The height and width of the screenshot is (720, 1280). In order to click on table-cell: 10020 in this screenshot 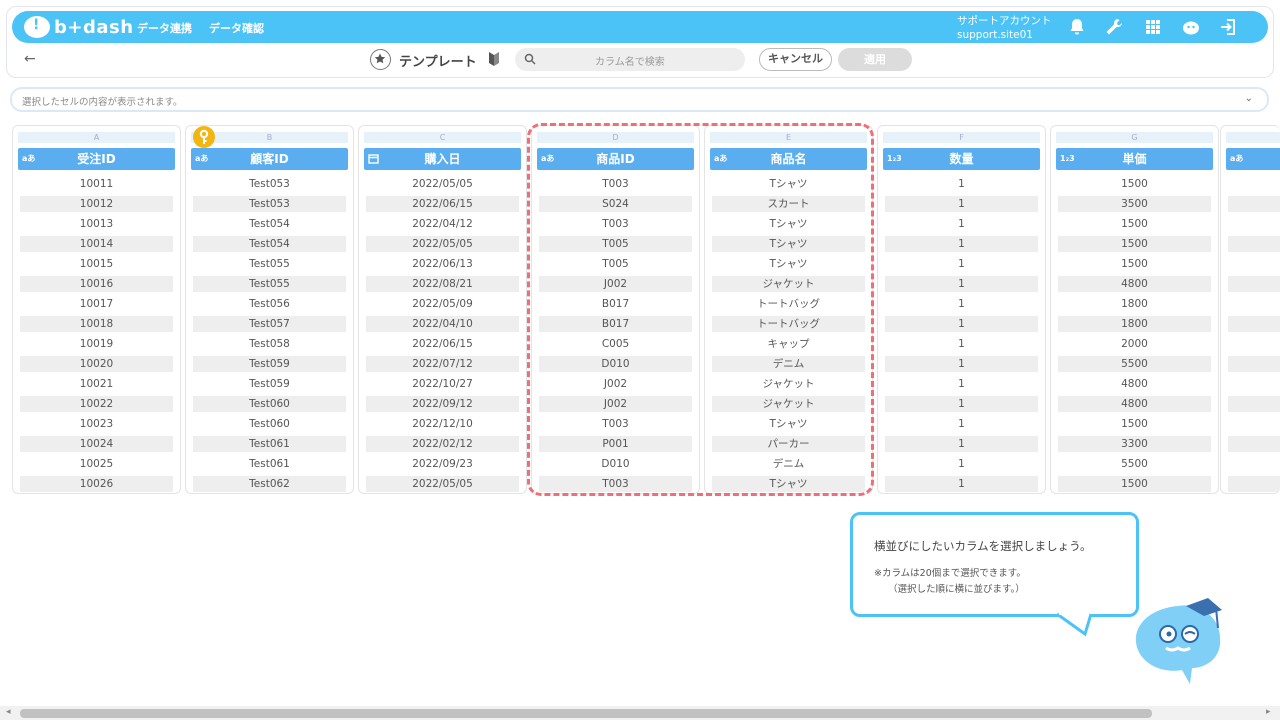, I will do `click(96, 364)`.